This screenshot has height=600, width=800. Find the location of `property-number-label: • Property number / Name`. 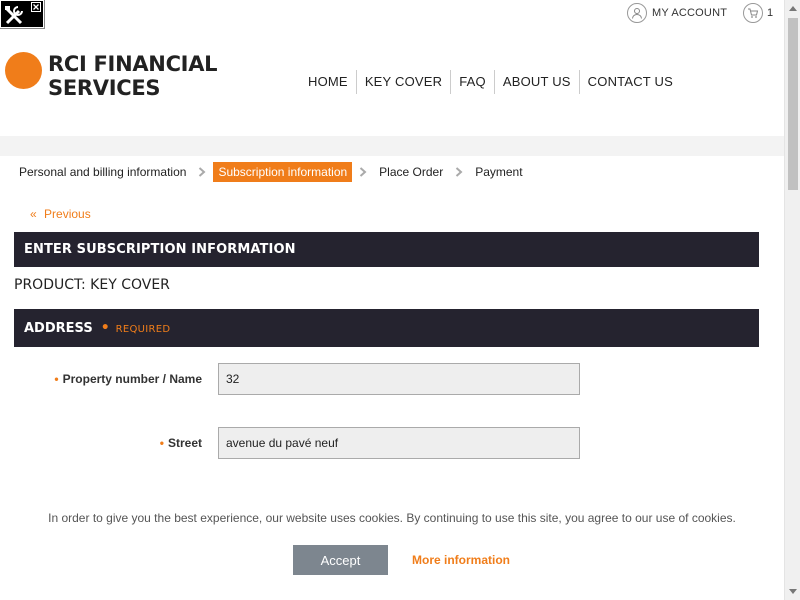

property-number-label: • Property number / Name is located at coordinates (128, 379).